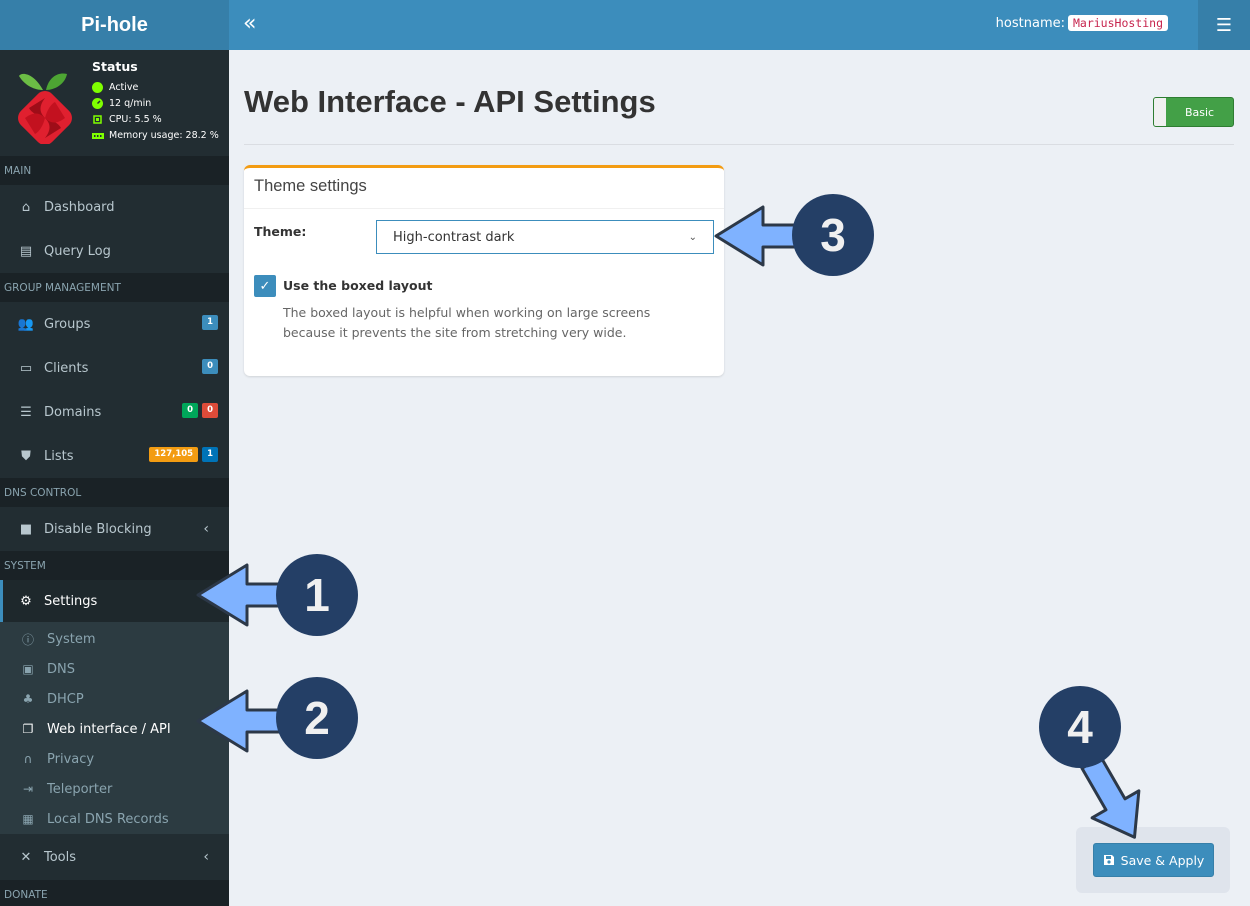  What do you see at coordinates (71, 759) in the screenshot?
I see `sidebar-subitem-label: Privacy` at bounding box center [71, 759].